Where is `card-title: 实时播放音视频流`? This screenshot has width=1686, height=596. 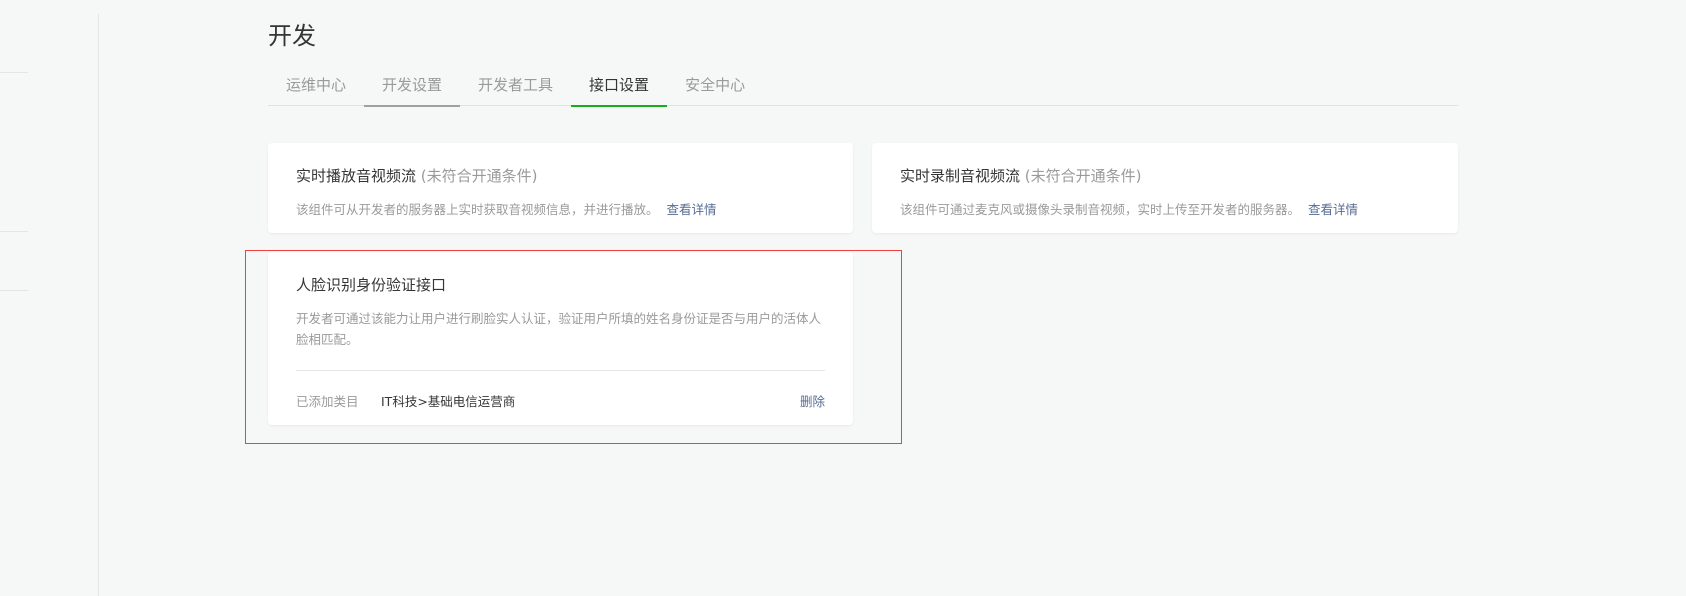 card-title: 实时播放音视频流 is located at coordinates (356, 176).